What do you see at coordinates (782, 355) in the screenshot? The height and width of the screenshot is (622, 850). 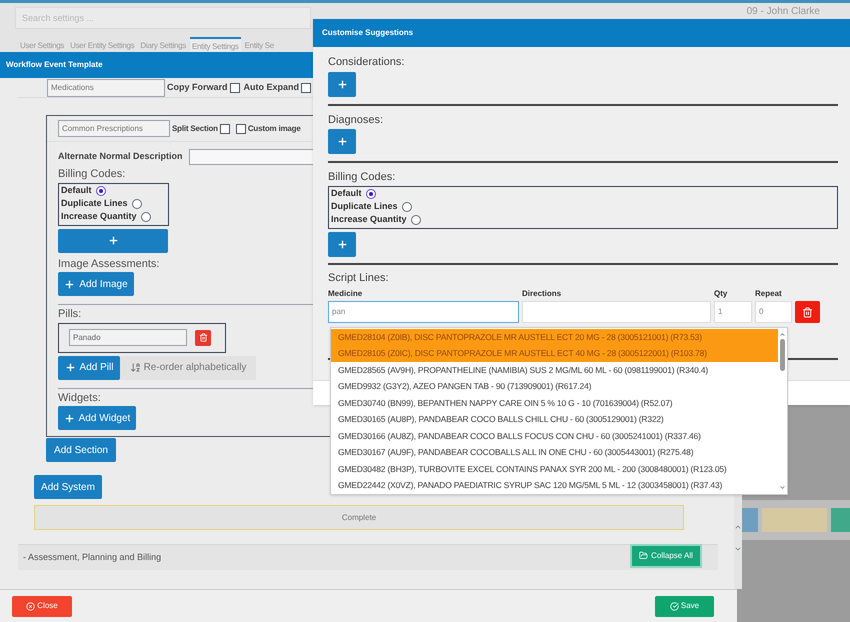 I see `scroll-thumb` at bounding box center [782, 355].